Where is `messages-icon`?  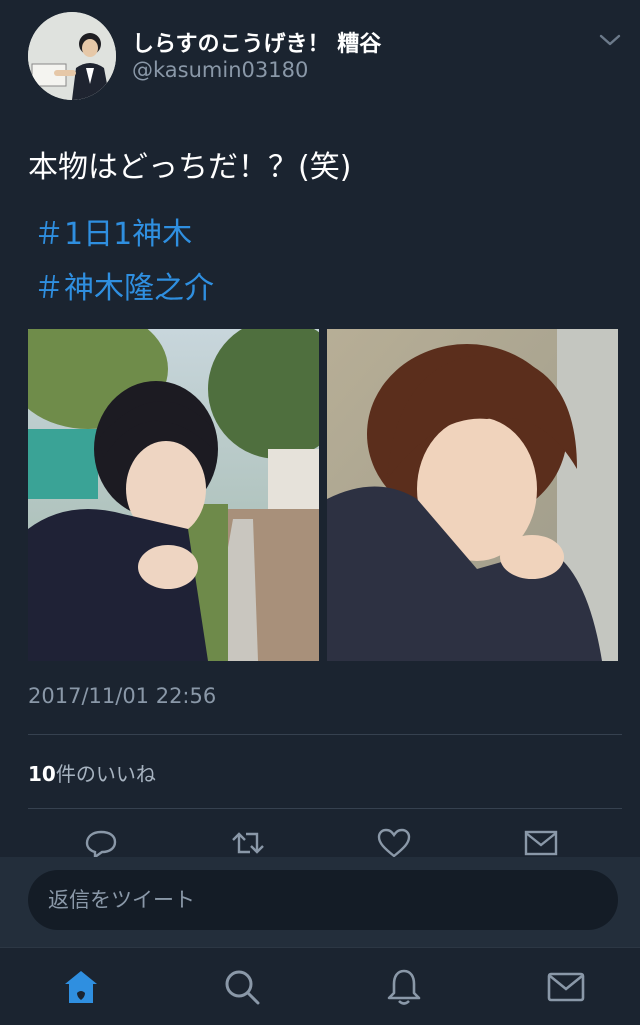 messages-icon is located at coordinates (566, 987).